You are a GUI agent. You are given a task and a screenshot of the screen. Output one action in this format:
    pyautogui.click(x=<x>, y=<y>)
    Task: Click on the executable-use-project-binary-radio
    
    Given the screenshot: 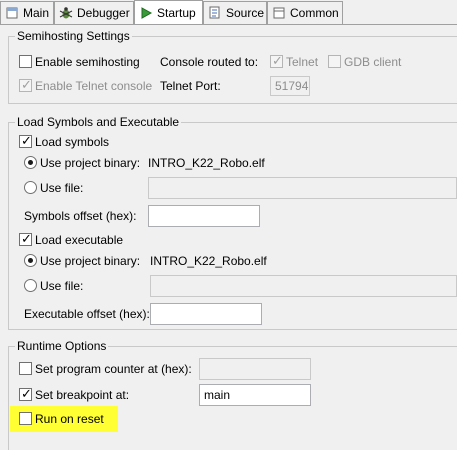 What is the action you would take?
    pyautogui.click(x=30, y=260)
    